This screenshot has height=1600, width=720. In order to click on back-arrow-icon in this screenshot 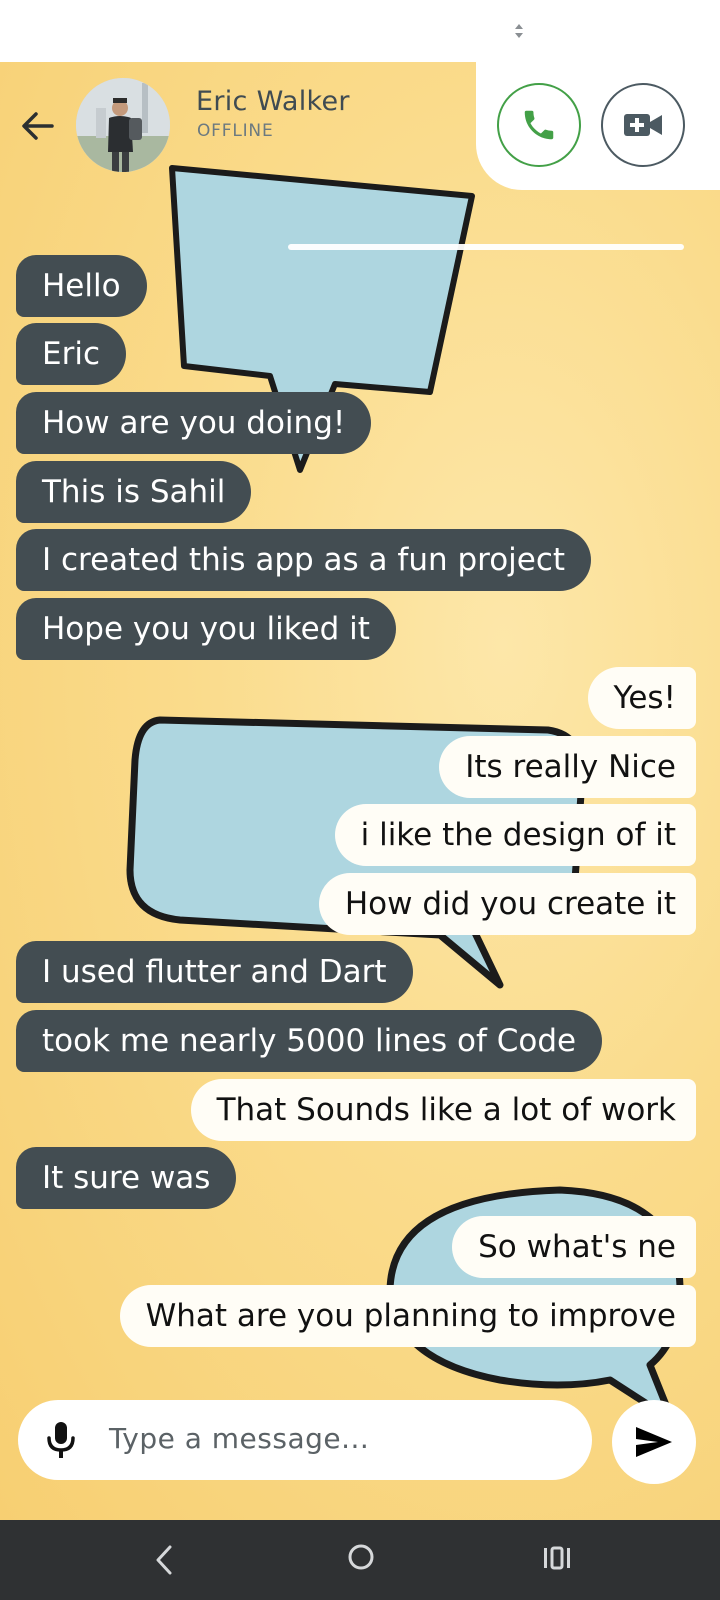, I will do `click(38, 126)`.